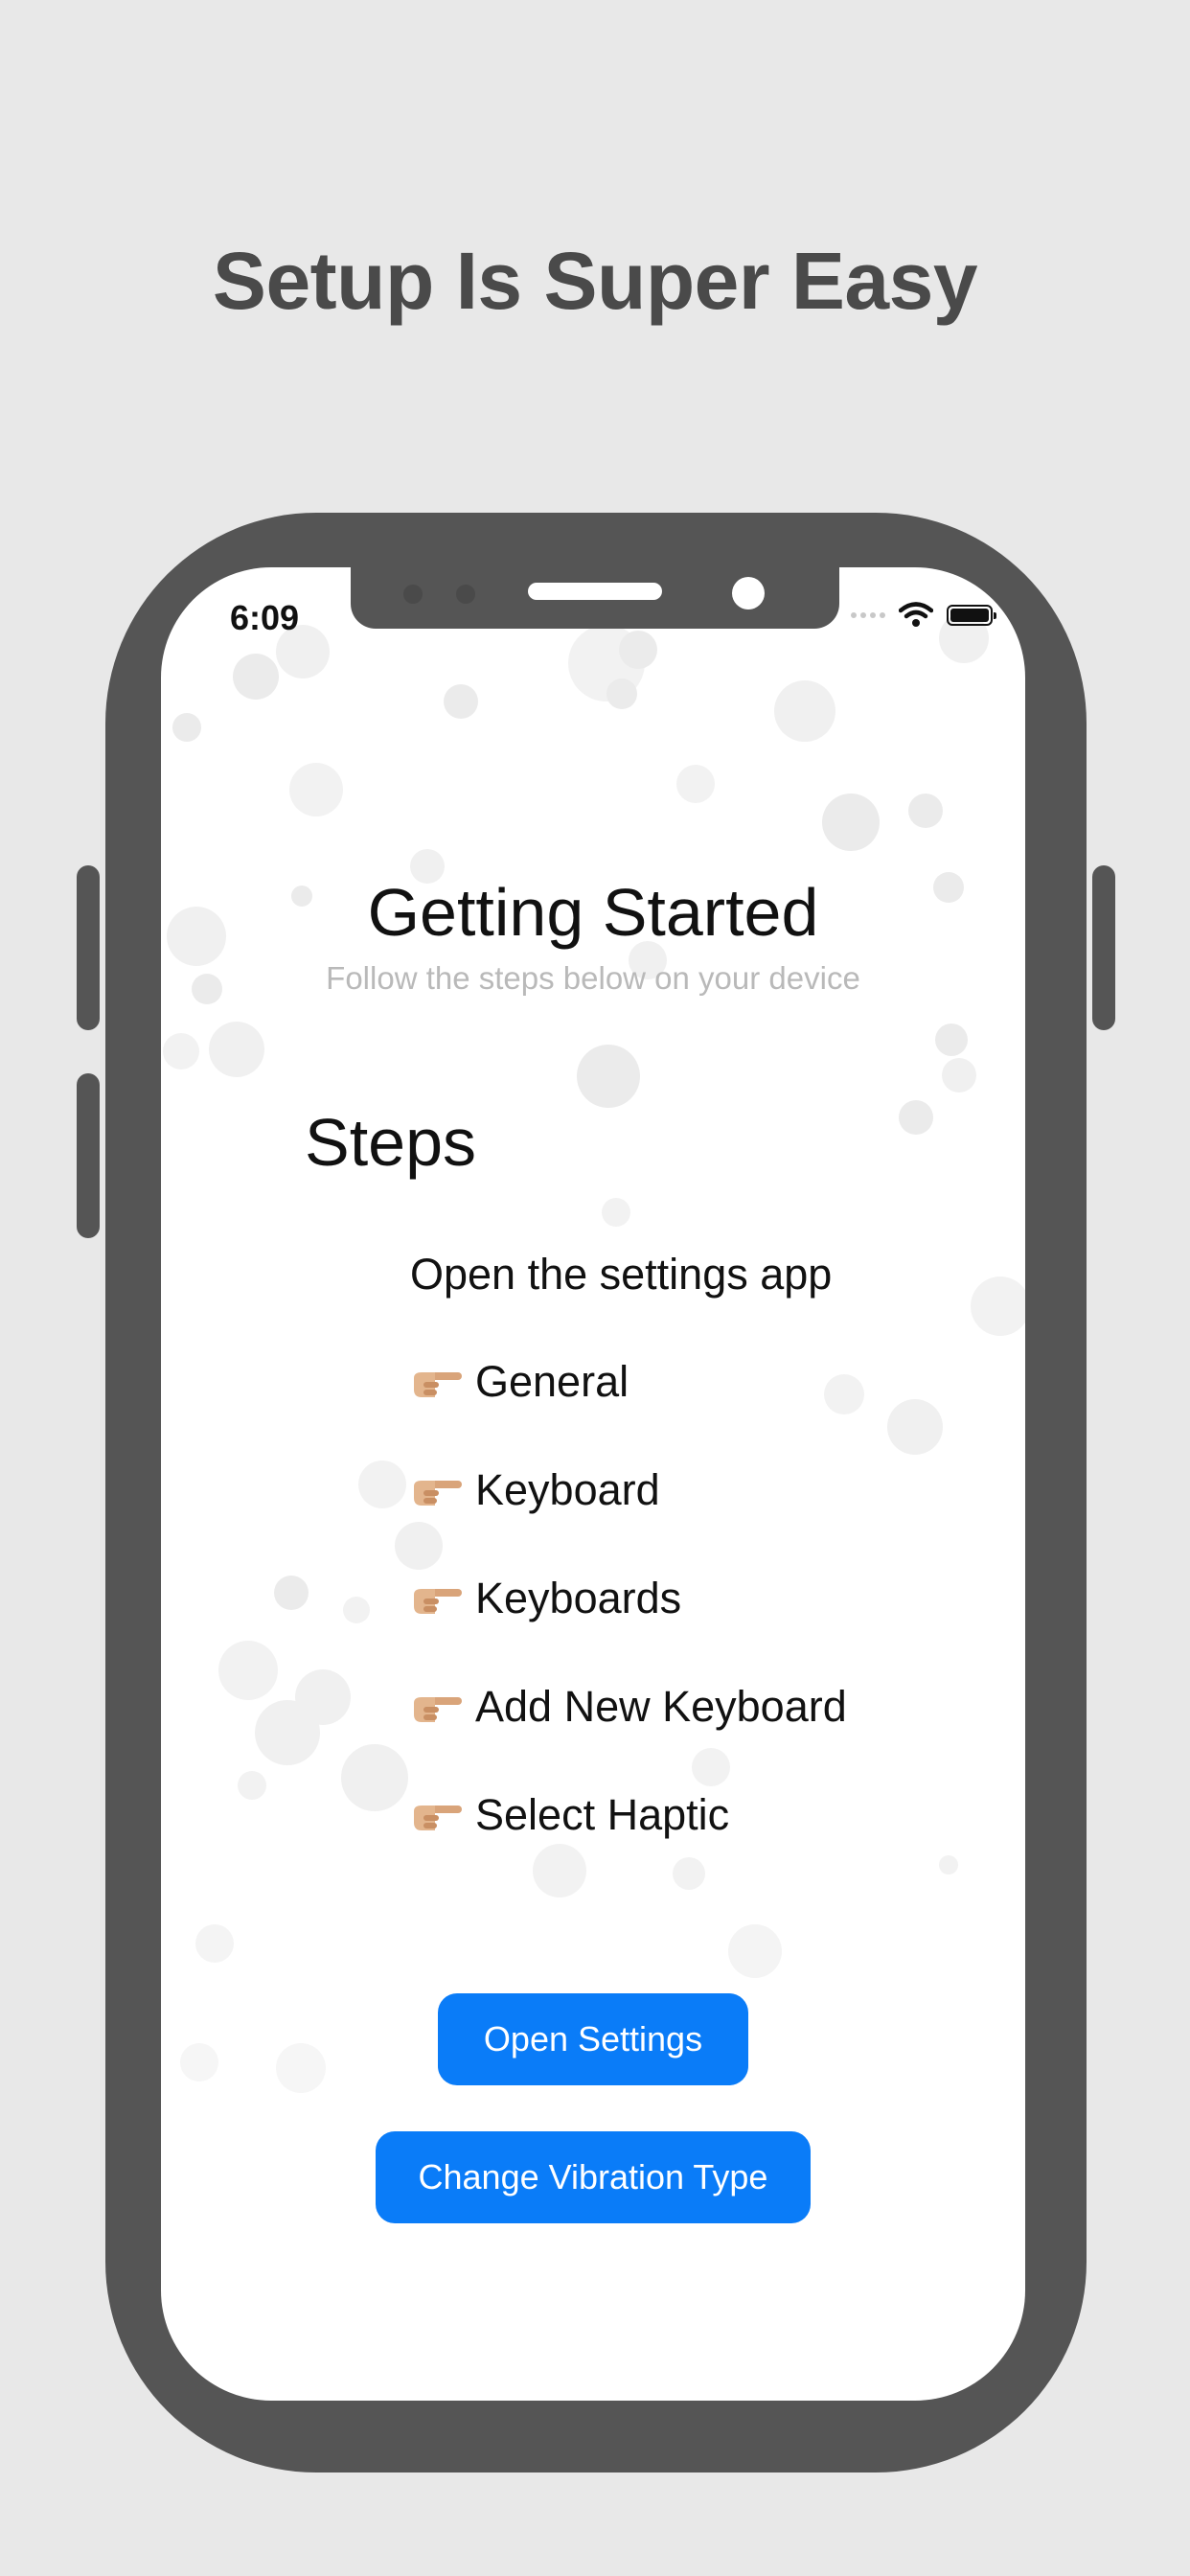  I want to click on status-icons, so click(924, 615).